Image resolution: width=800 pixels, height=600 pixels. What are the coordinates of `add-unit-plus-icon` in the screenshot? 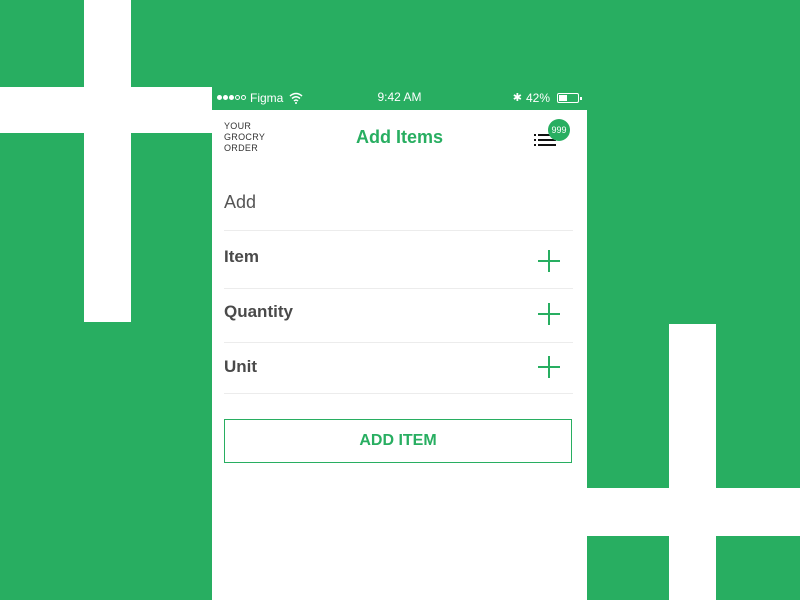 It's located at (549, 367).